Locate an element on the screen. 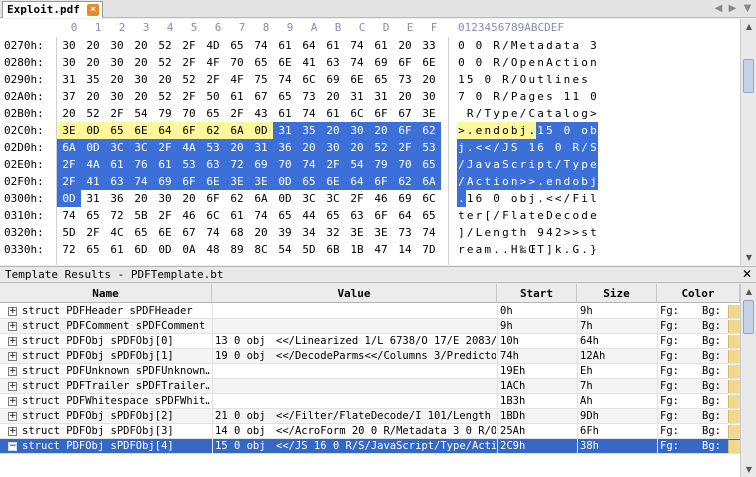 Image resolution: width=756 pixels, height=477 pixels. ascii-char: C is located at coordinates (531, 113).